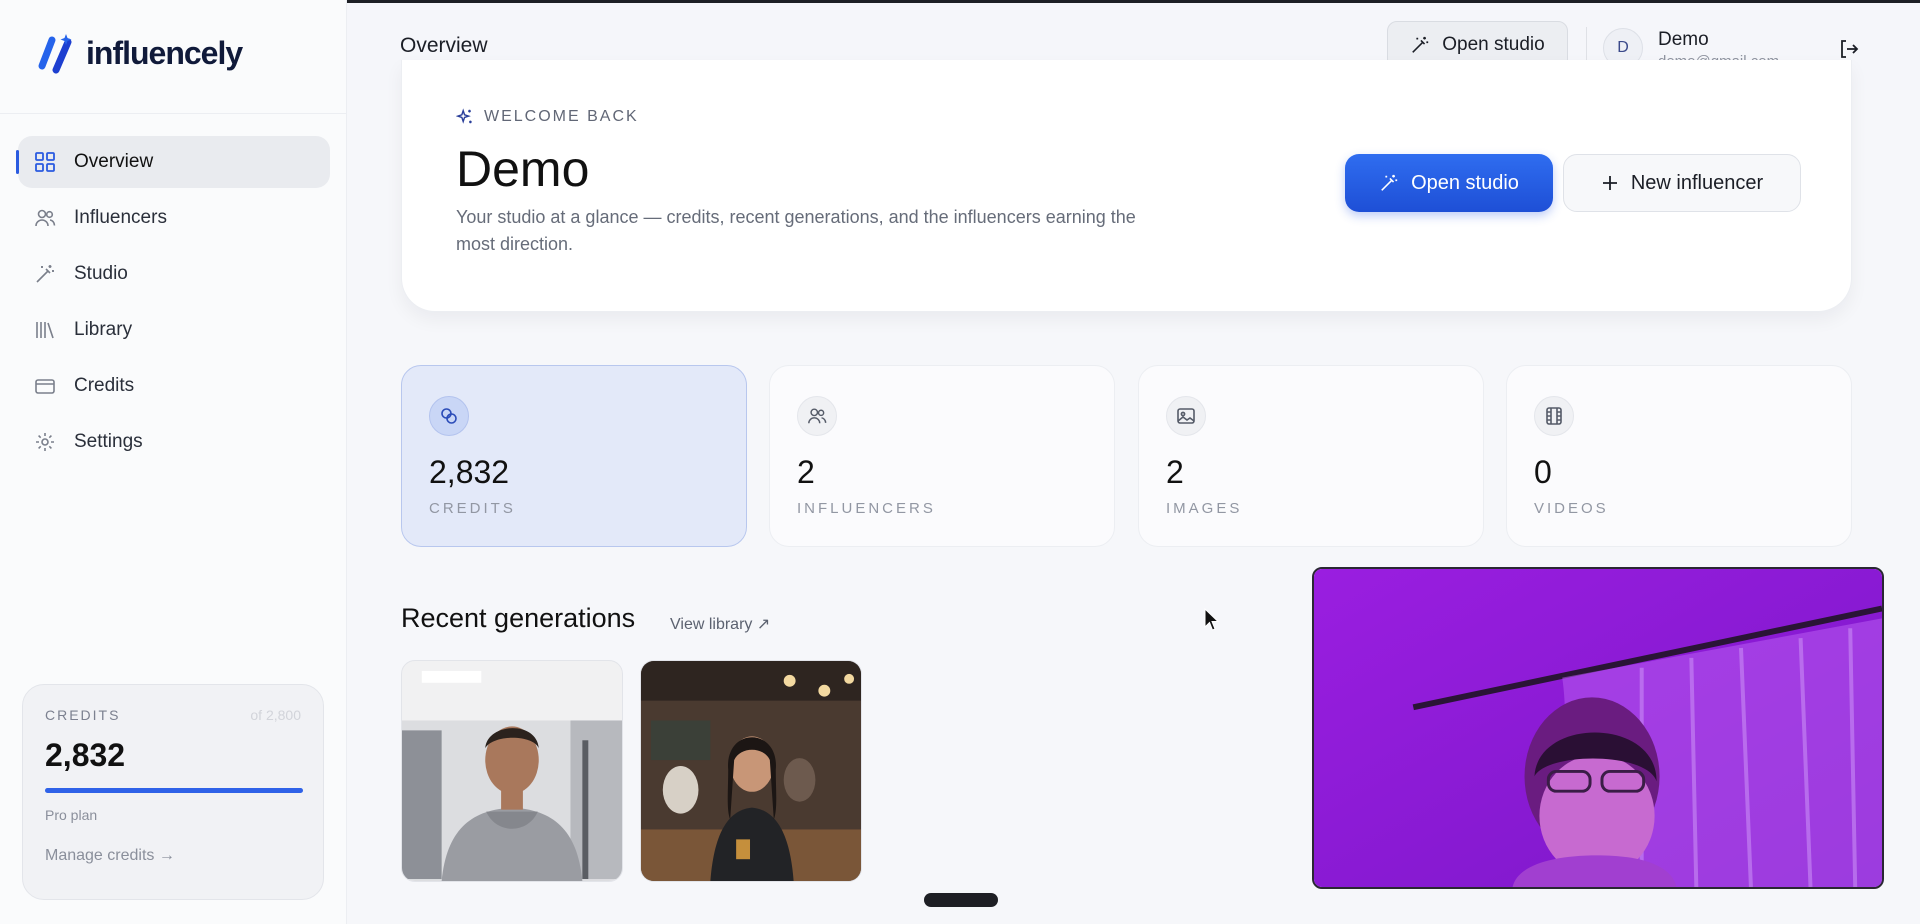  What do you see at coordinates (472, 508) in the screenshot?
I see `stat-label: CREDITS` at bounding box center [472, 508].